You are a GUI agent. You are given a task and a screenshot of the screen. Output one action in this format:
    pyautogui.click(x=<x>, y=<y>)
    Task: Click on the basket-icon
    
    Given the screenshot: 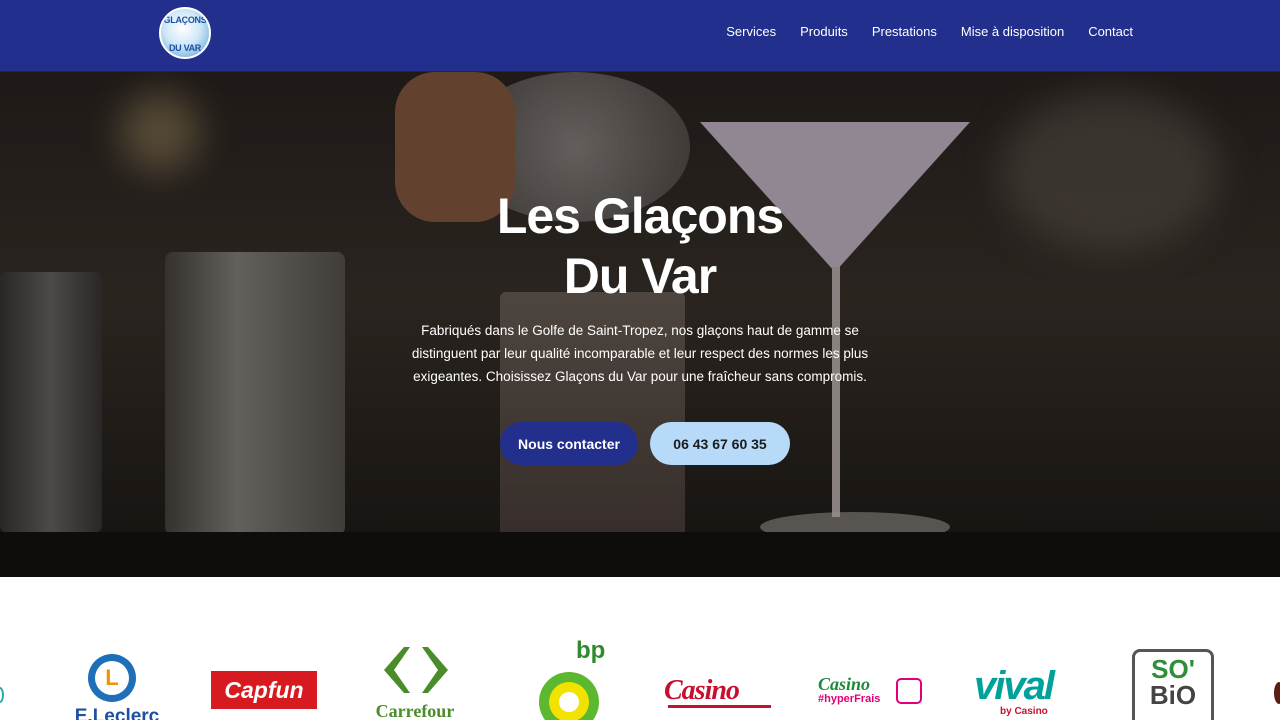 What is the action you would take?
    pyautogui.click(x=909, y=691)
    